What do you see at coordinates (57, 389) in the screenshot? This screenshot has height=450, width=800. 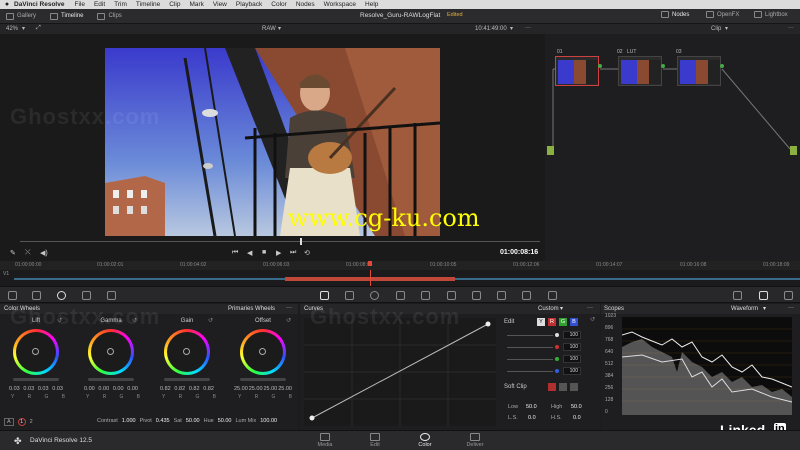 I see `lift-b: 0.03` at bounding box center [57, 389].